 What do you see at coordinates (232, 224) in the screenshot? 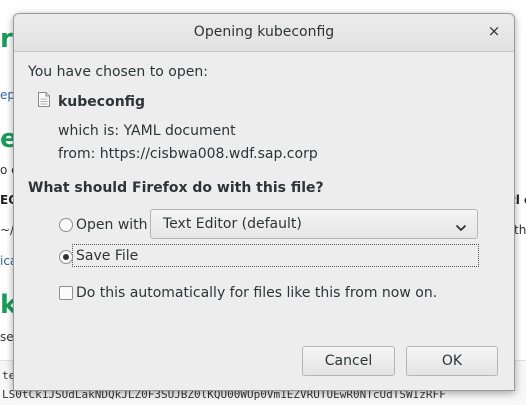
I see `application-select-value: Text Editor (default)` at bounding box center [232, 224].